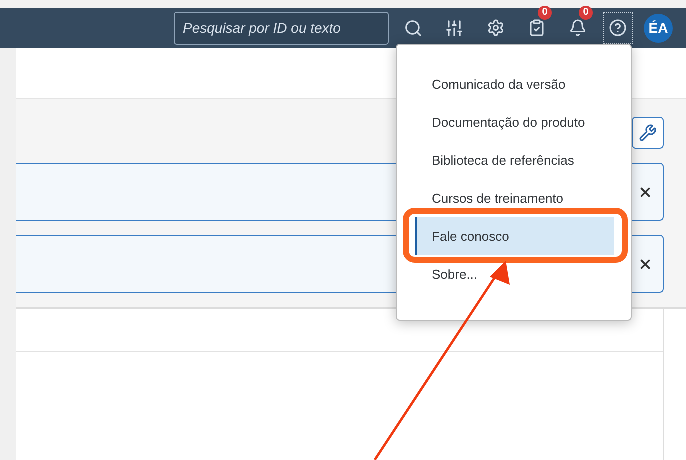 The height and width of the screenshot is (460, 686). Describe the element at coordinates (489, 198) in the screenshot. I see `menu-item: Cursos de treinamento` at that location.